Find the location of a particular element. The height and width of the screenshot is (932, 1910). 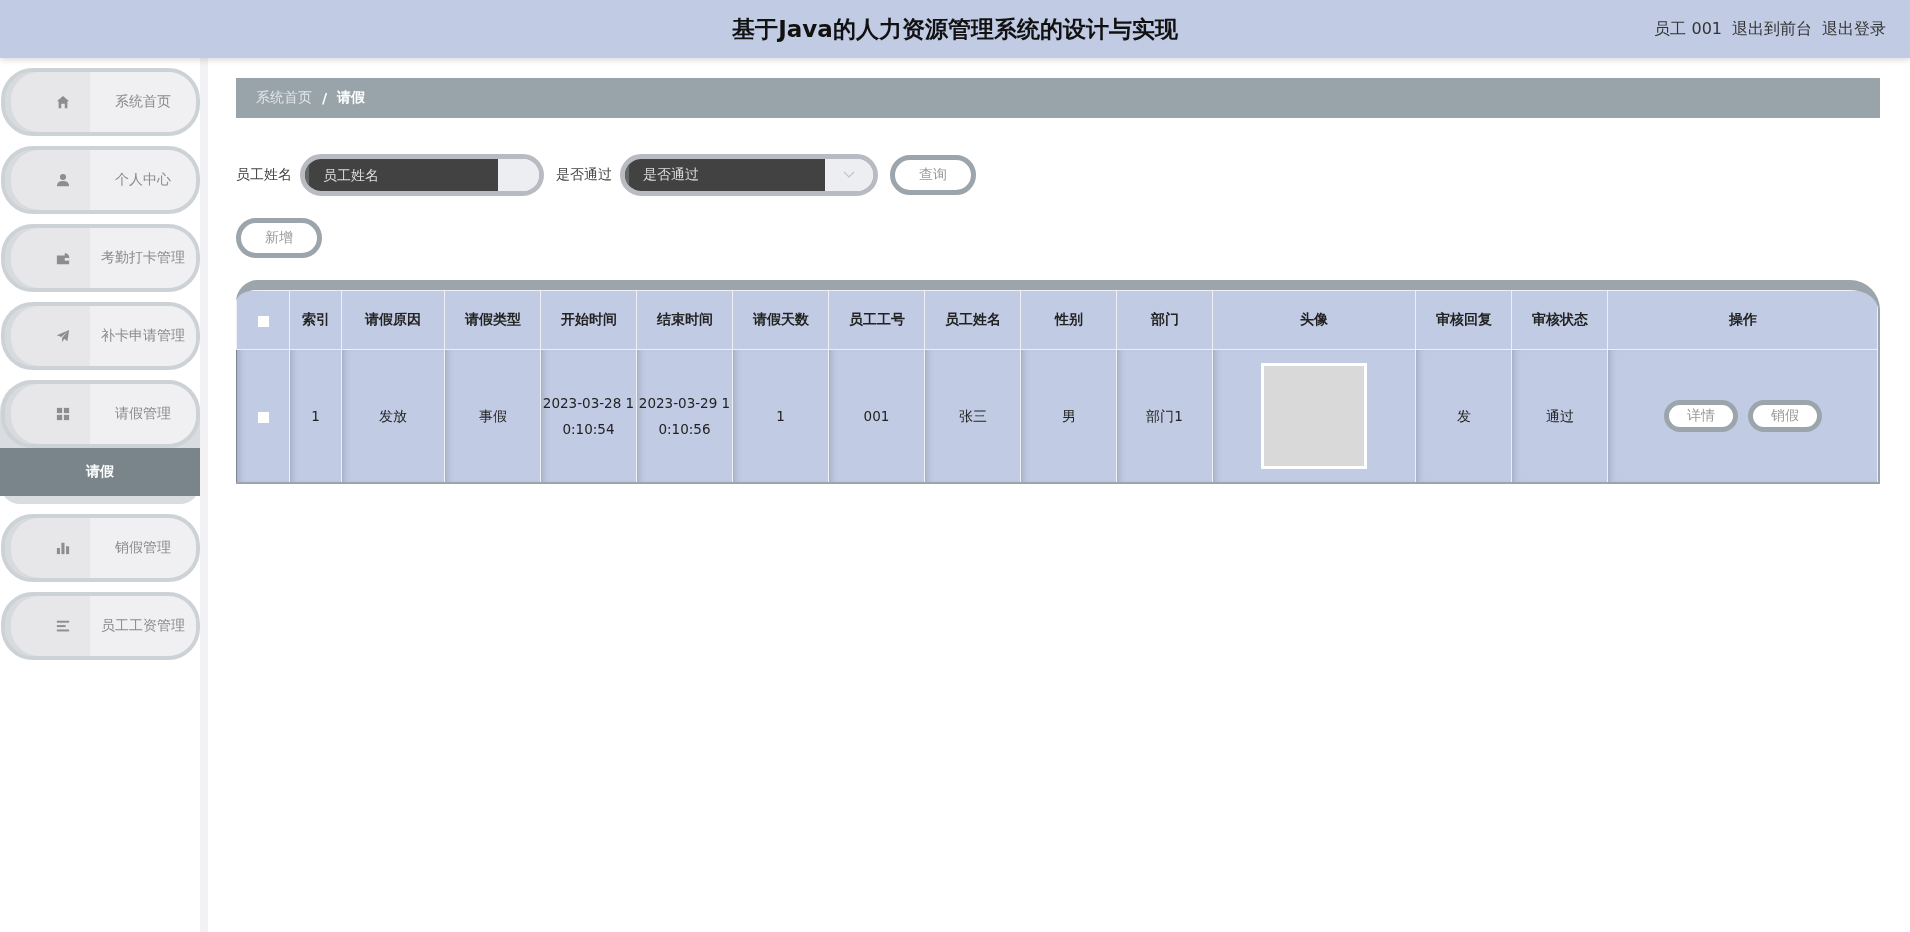

table-cell-text: 发放 is located at coordinates (393, 416).